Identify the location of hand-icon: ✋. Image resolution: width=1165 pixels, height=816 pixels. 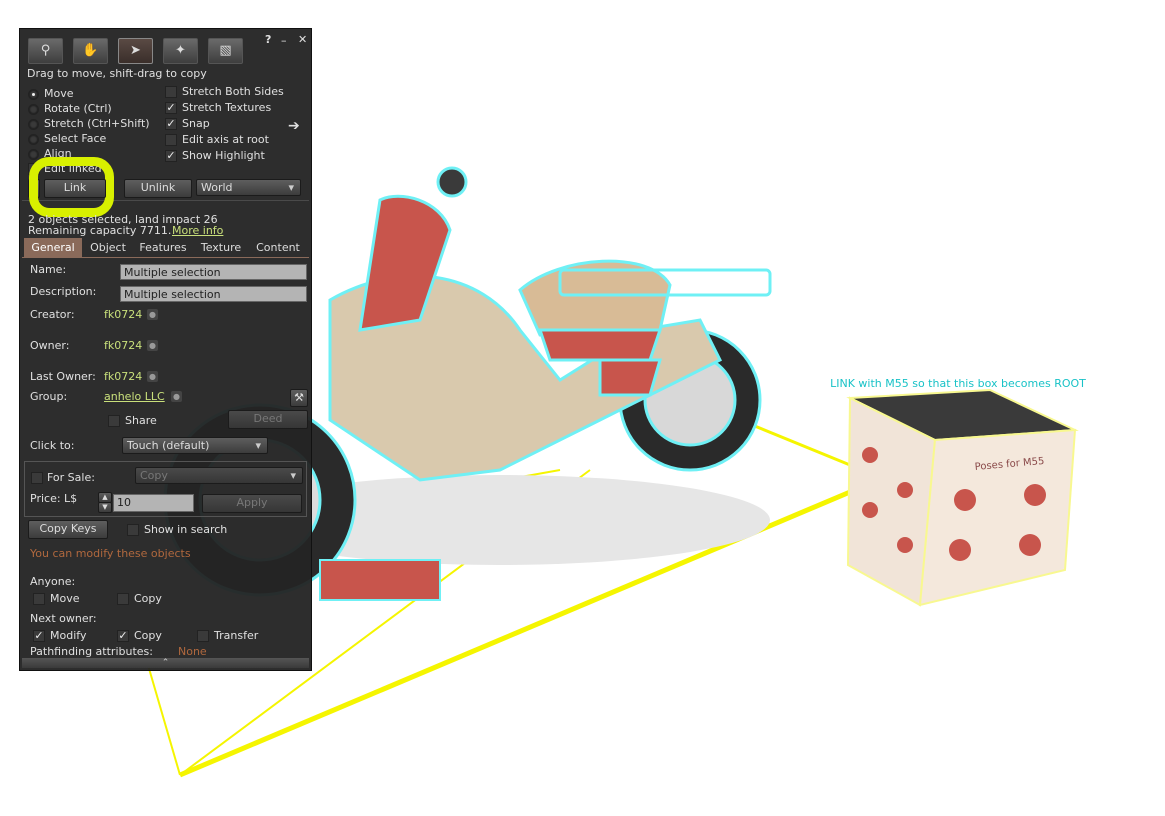
(90, 50).